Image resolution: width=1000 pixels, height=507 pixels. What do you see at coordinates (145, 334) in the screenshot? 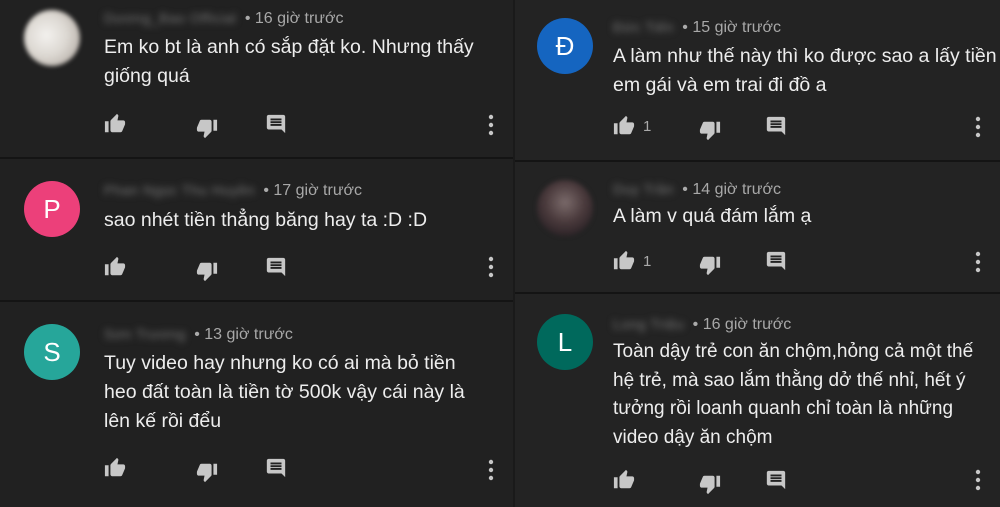
I see `author-name: Sơn Trương` at bounding box center [145, 334].